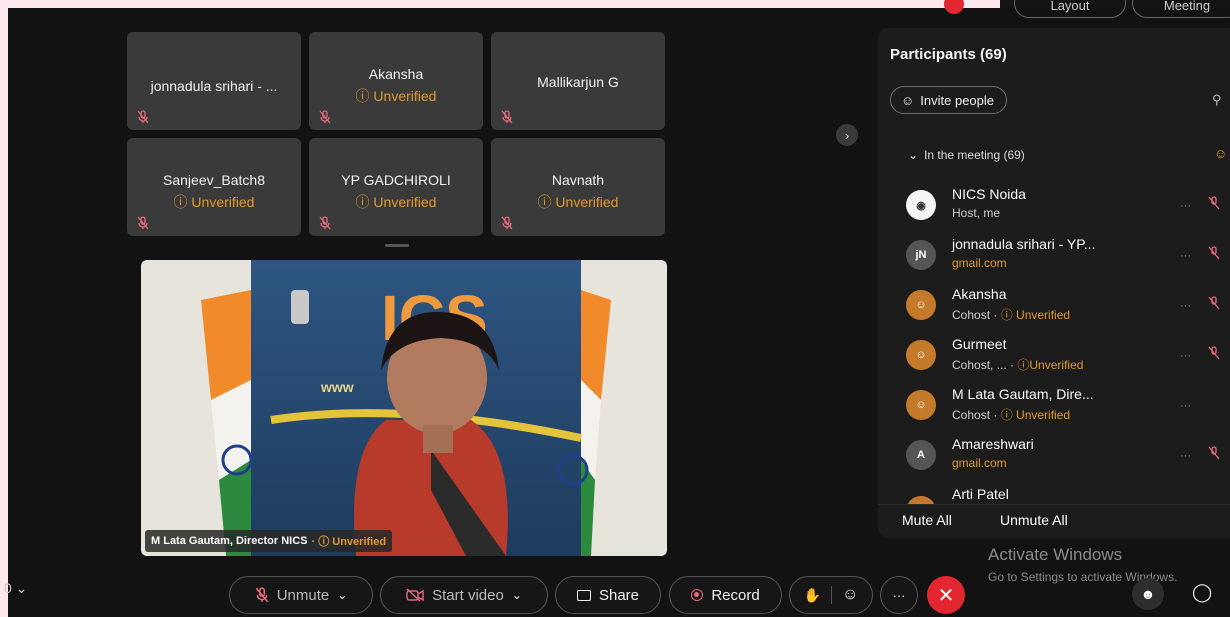  What do you see at coordinates (697, 595) in the screenshot?
I see `record-icon` at bounding box center [697, 595].